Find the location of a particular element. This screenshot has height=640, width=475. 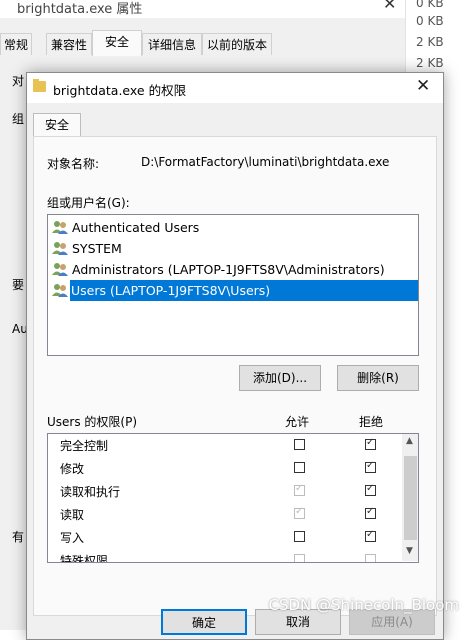

background-side-text: 对 is located at coordinates (18, 81).